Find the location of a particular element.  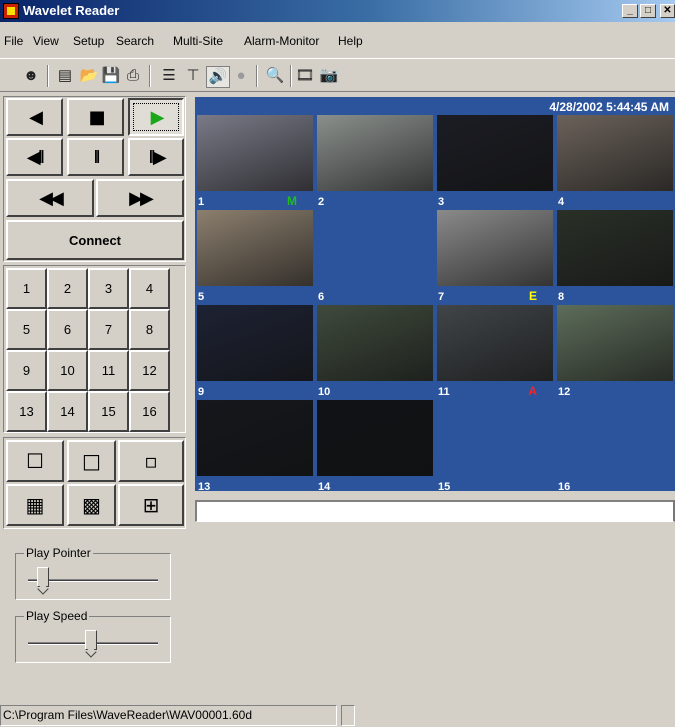

camera-cell-14: 14 is located at coordinates (375, 446).